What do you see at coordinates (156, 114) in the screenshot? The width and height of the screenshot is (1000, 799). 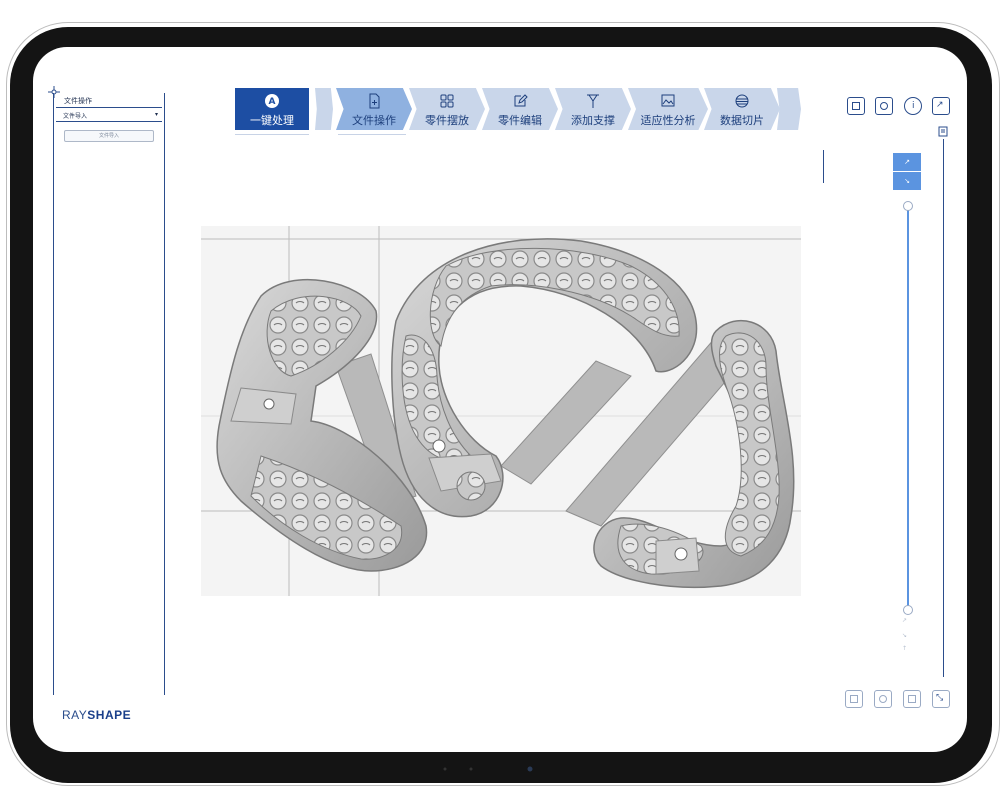 I see `chevron-down-icon: ▾` at bounding box center [156, 114].